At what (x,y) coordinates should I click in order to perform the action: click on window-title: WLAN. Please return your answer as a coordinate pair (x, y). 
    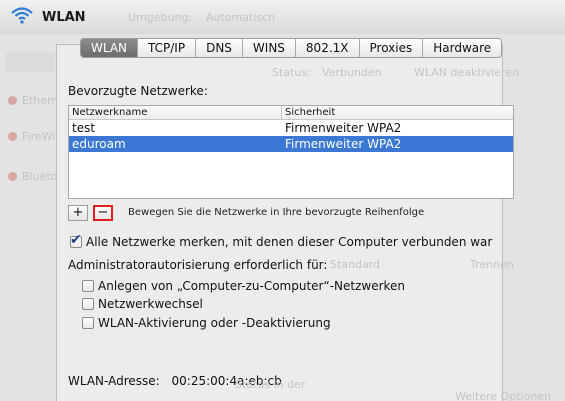
    Looking at the image, I should click on (64, 17).